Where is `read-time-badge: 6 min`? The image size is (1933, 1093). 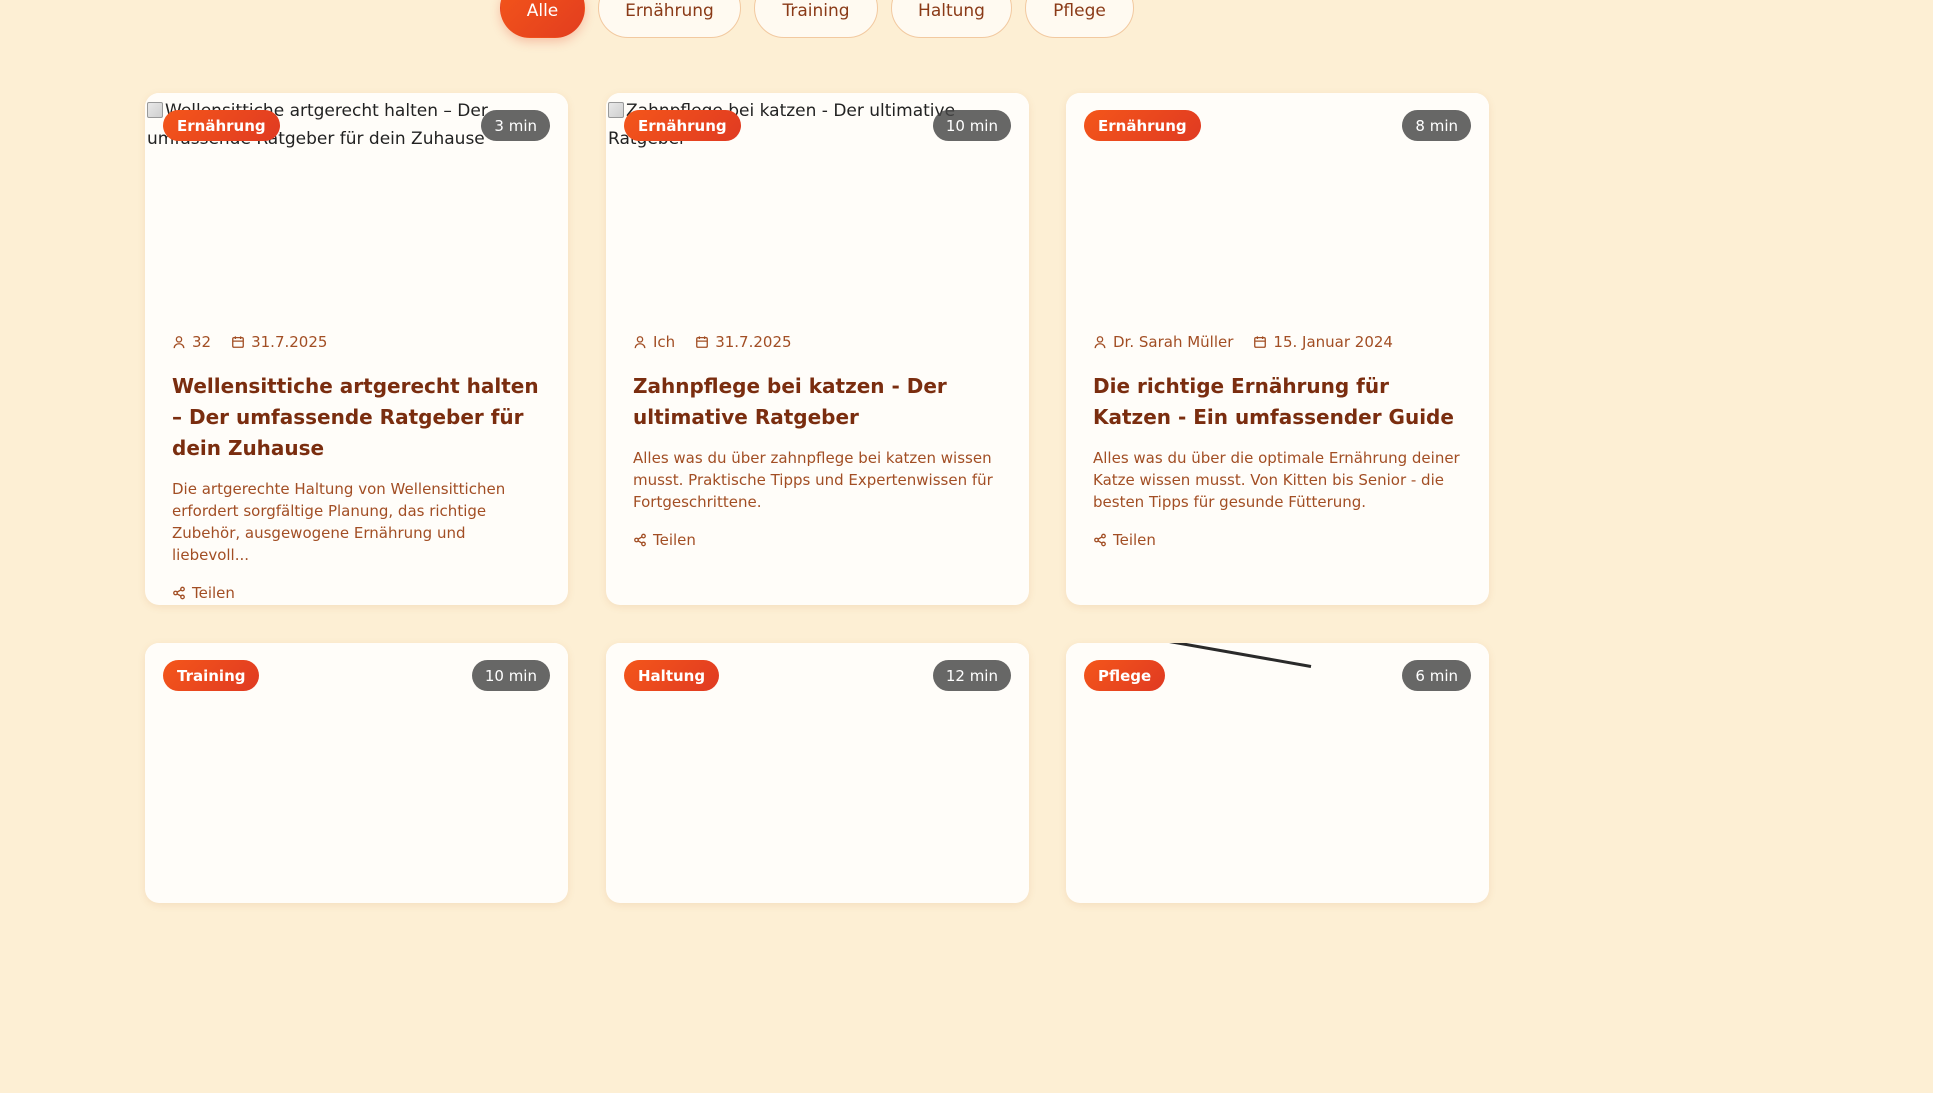 read-time-badge: 6 min is located at coordinates (1436, 675).